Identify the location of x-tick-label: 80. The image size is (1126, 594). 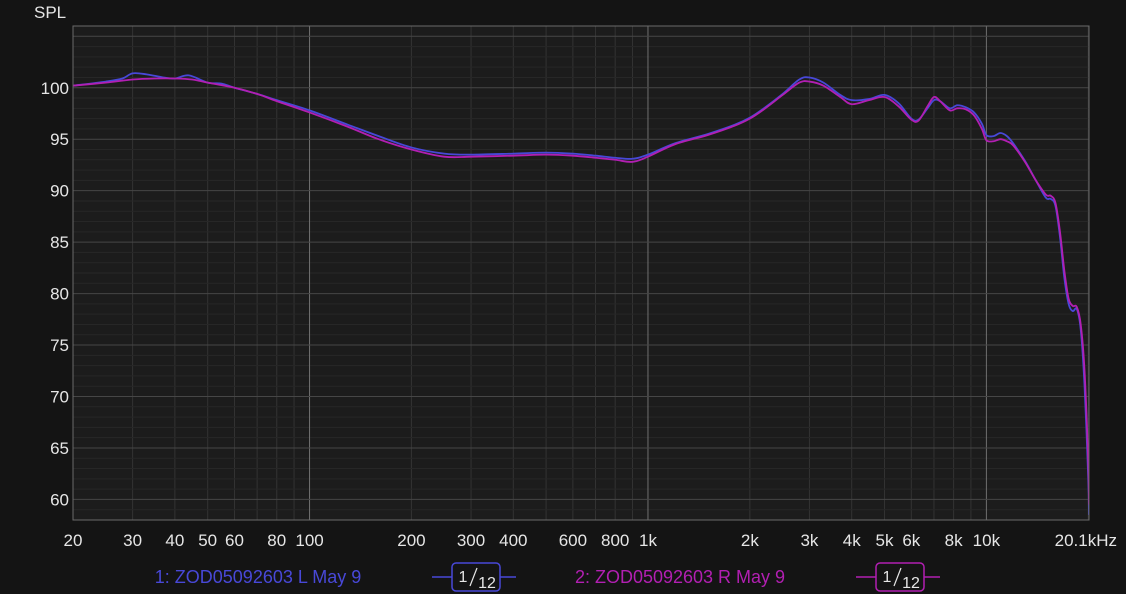
(276, 540).